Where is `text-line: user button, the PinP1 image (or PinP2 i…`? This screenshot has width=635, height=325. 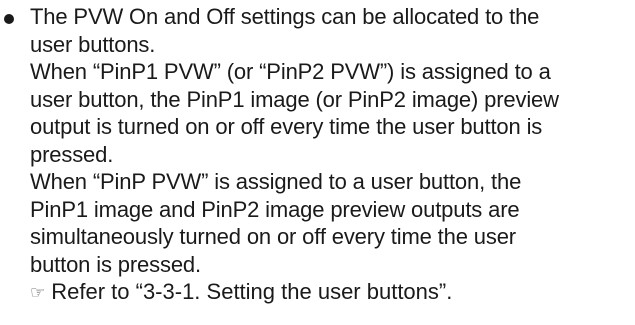
text-line: user button, the PinP1 image (or PinP2 i… is located at coordinates (294, 99).